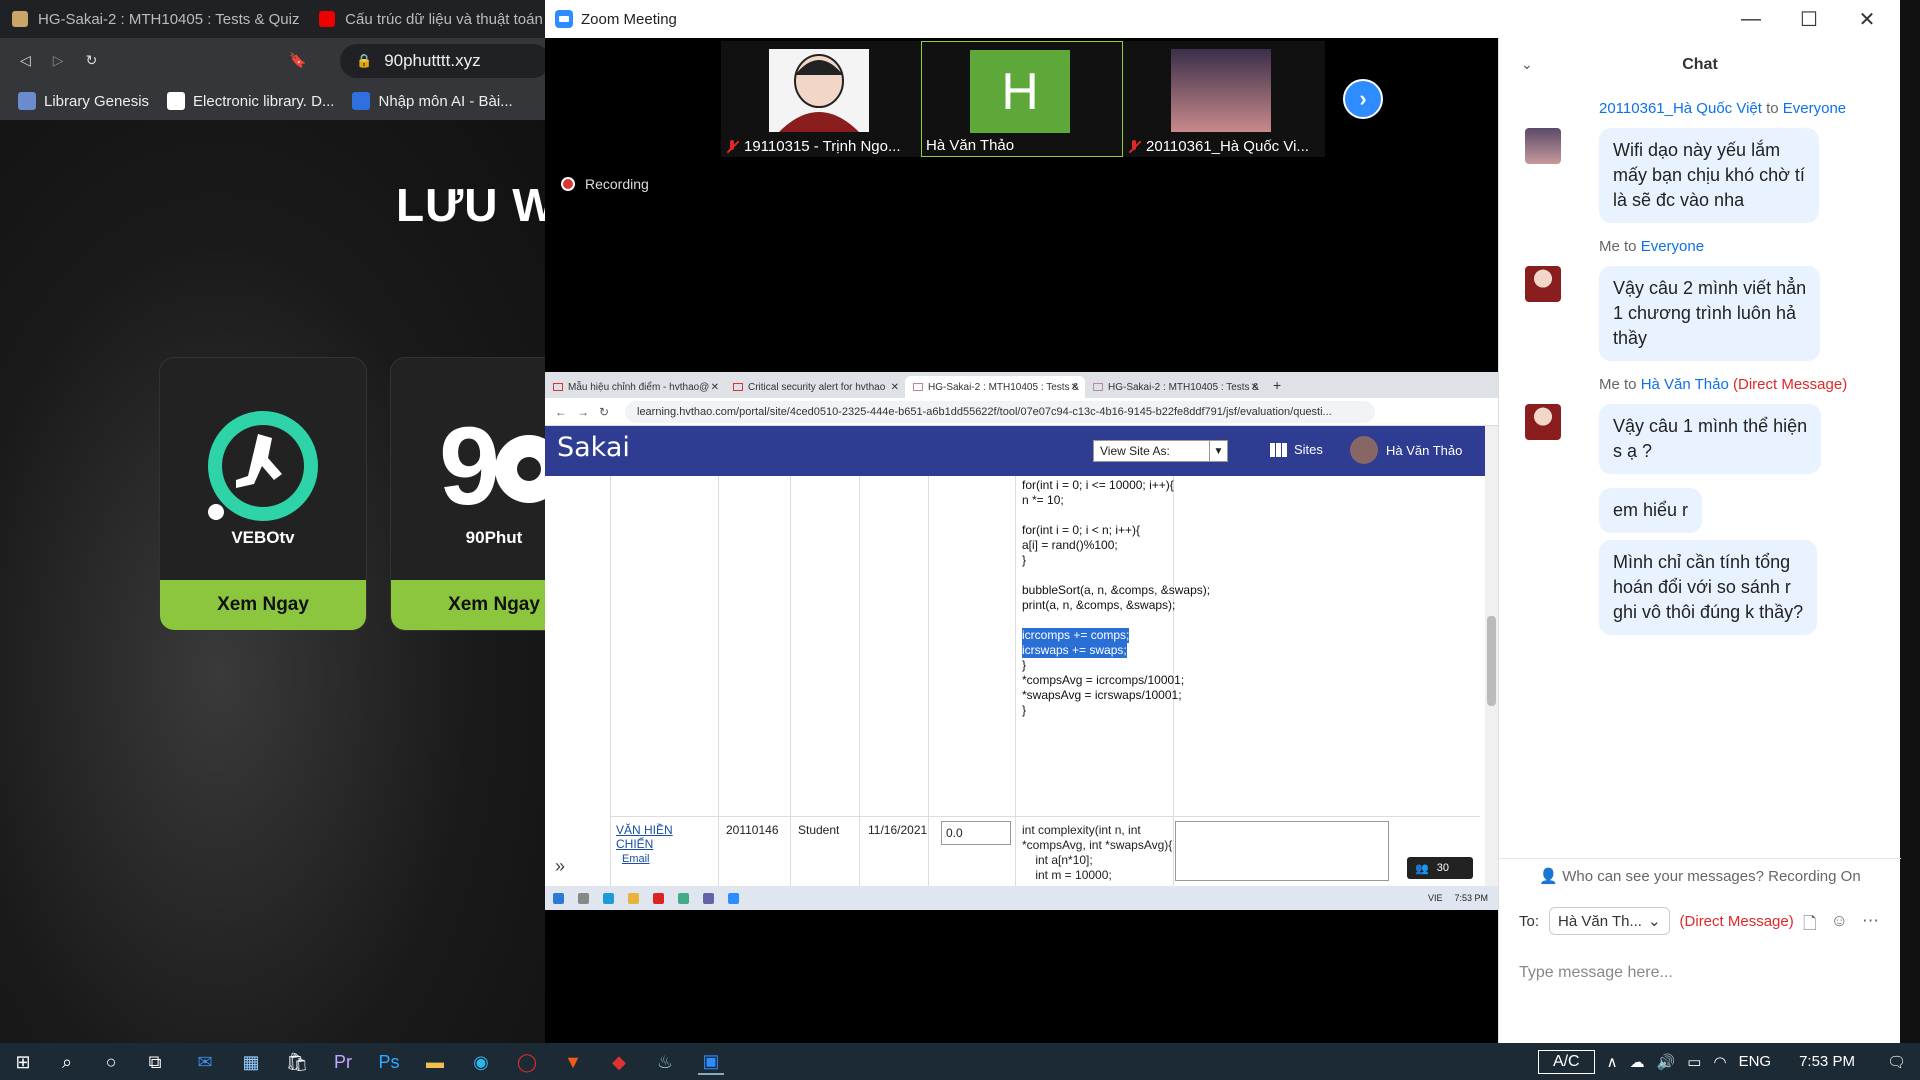 The image size is (1920, 1080). What do you see at coordinates (426, 19) in the screenshot?
I see `browser-tab: Cấu trúc dữ liệu và thuật toán` at bounding box center [426, 19].